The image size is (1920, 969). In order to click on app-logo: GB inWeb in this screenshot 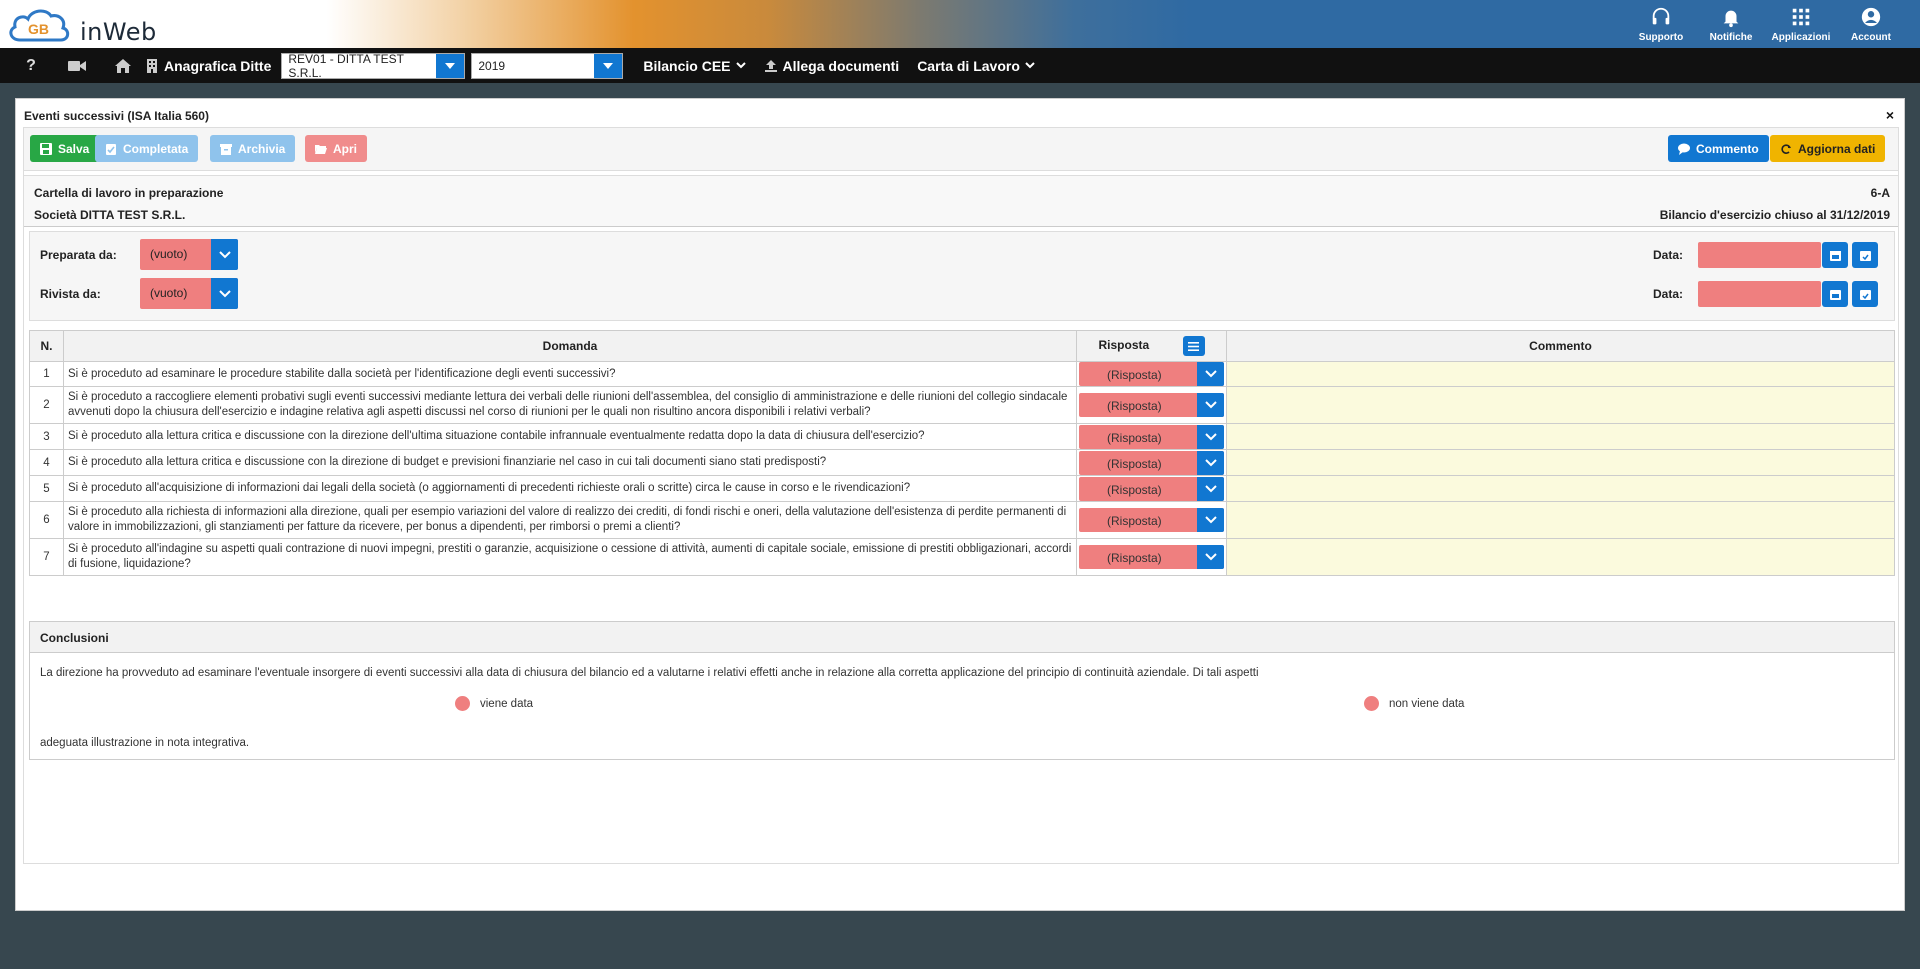, I will do `click(81, 25)`.